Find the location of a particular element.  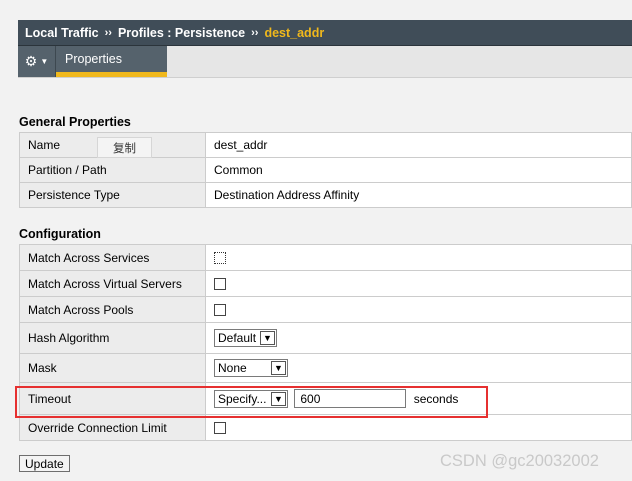

table-row: Partition / Path Common is located at coordinates (325, 170).